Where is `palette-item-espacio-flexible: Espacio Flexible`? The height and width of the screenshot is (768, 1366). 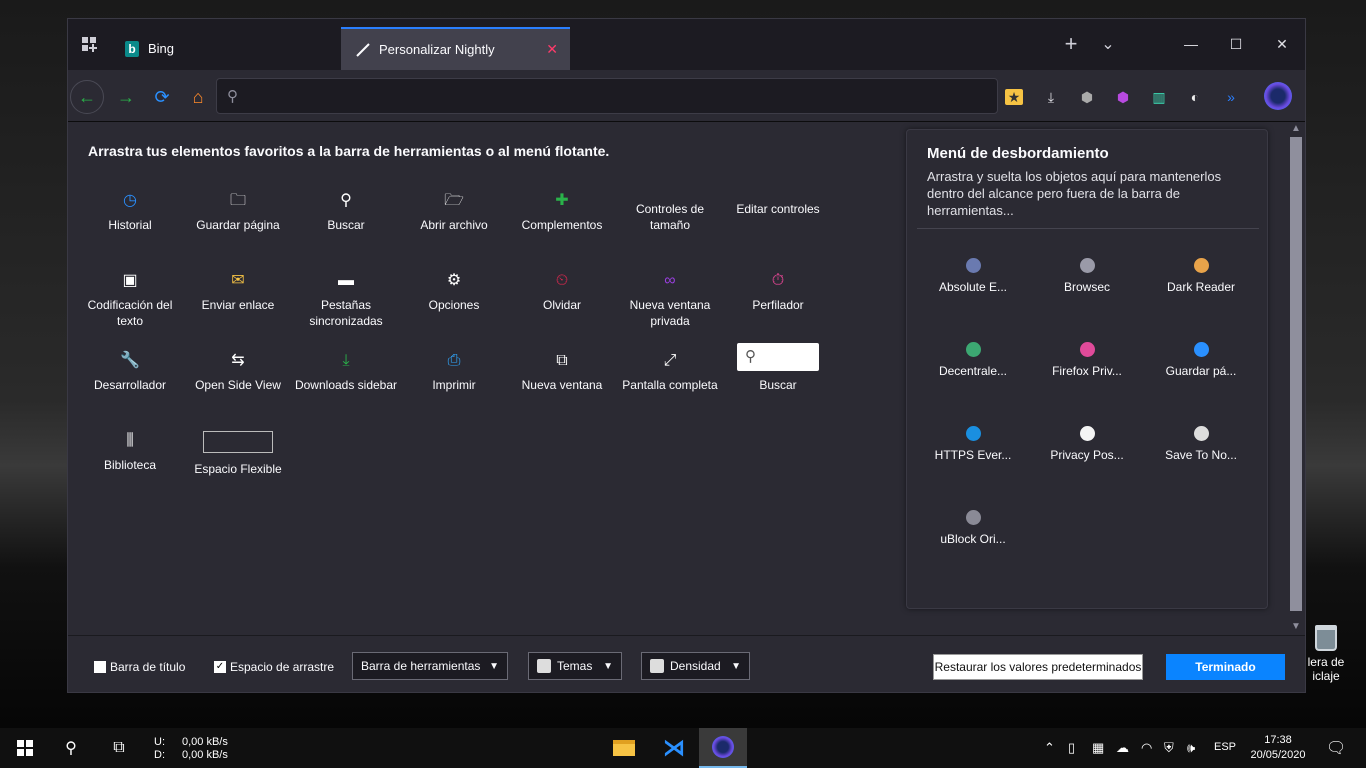 palette-item-espacio-flexible: Espacio Flexible is located at coordinates (238, 454).